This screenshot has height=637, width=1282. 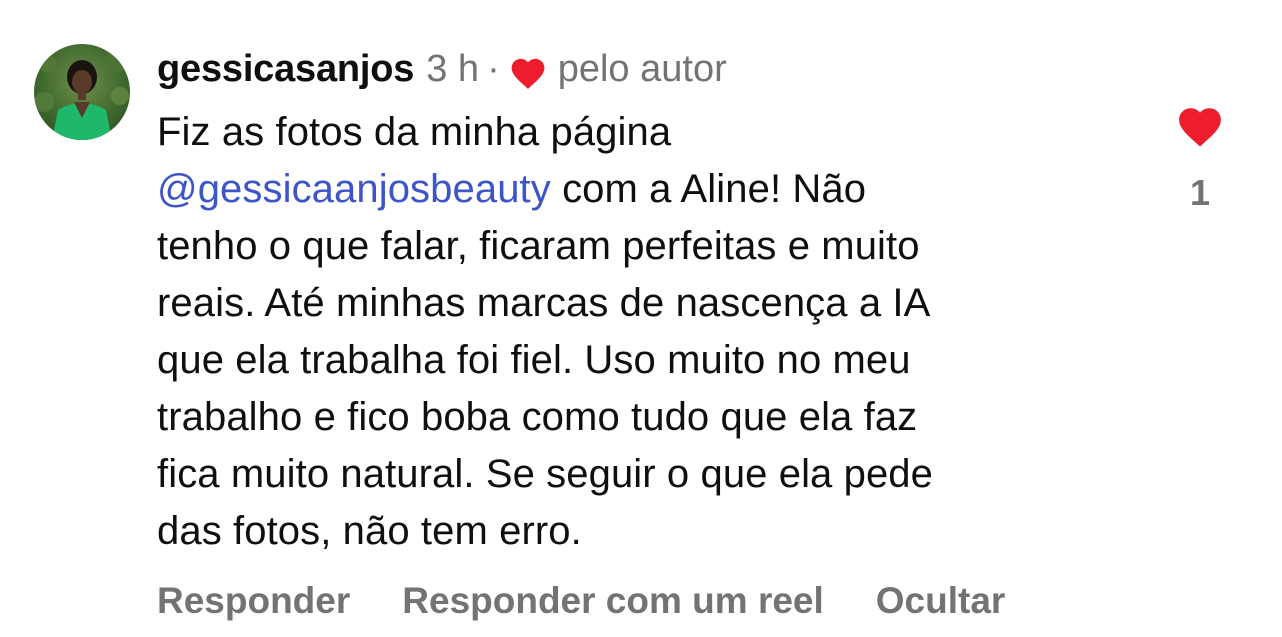 What do you see at coordinates (708, 189) in the screenshot?
I see `comment-line-text: com a Aline! Não` at bounding box center [708, 189].